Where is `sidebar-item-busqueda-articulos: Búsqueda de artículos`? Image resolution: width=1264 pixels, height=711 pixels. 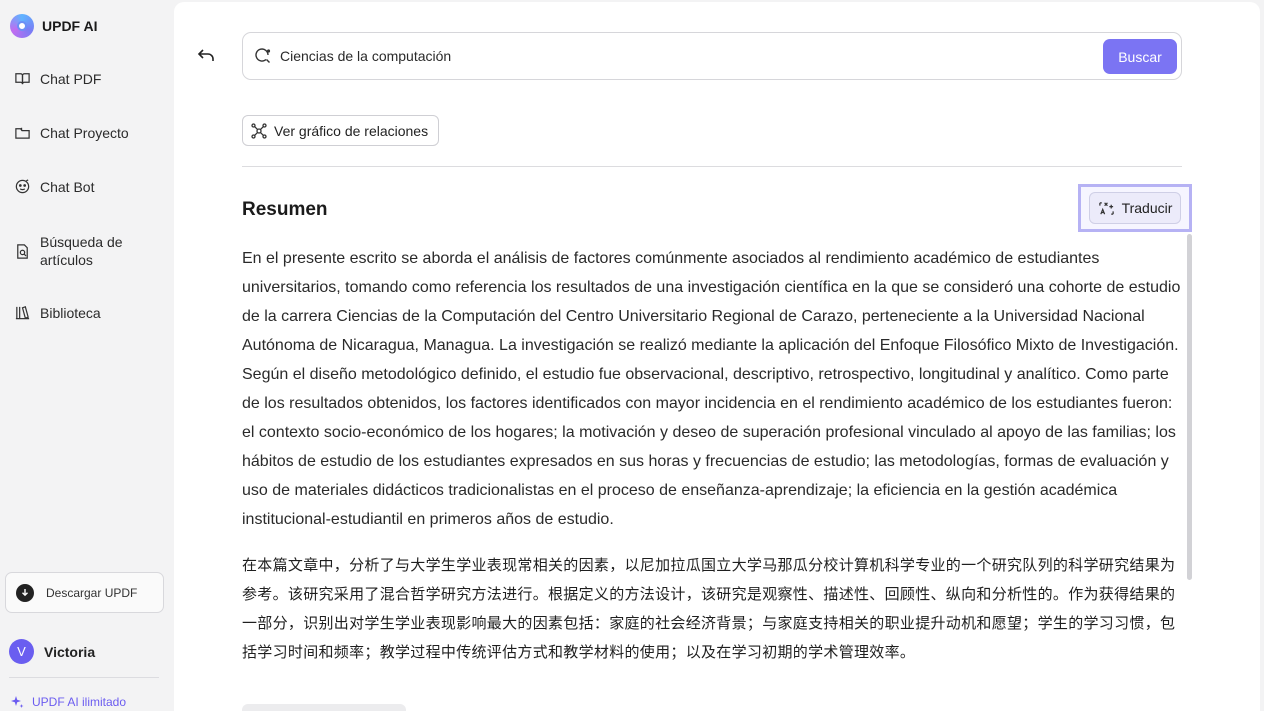 sidebar-item-busqueda-articulos: Búsqueda de artículos is located at coordinates (68, 251).